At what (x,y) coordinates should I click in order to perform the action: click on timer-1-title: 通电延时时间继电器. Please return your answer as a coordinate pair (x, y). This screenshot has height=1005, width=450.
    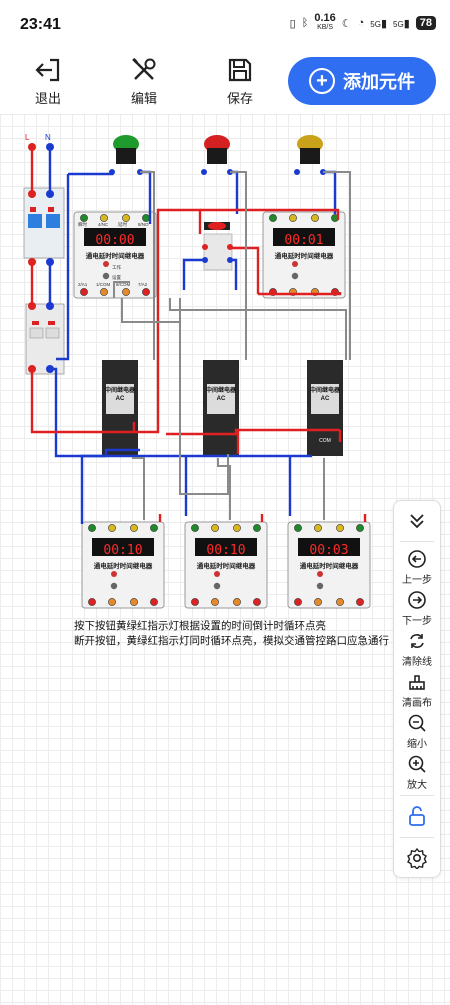
    Looking at the image, I should click on (115, 255).